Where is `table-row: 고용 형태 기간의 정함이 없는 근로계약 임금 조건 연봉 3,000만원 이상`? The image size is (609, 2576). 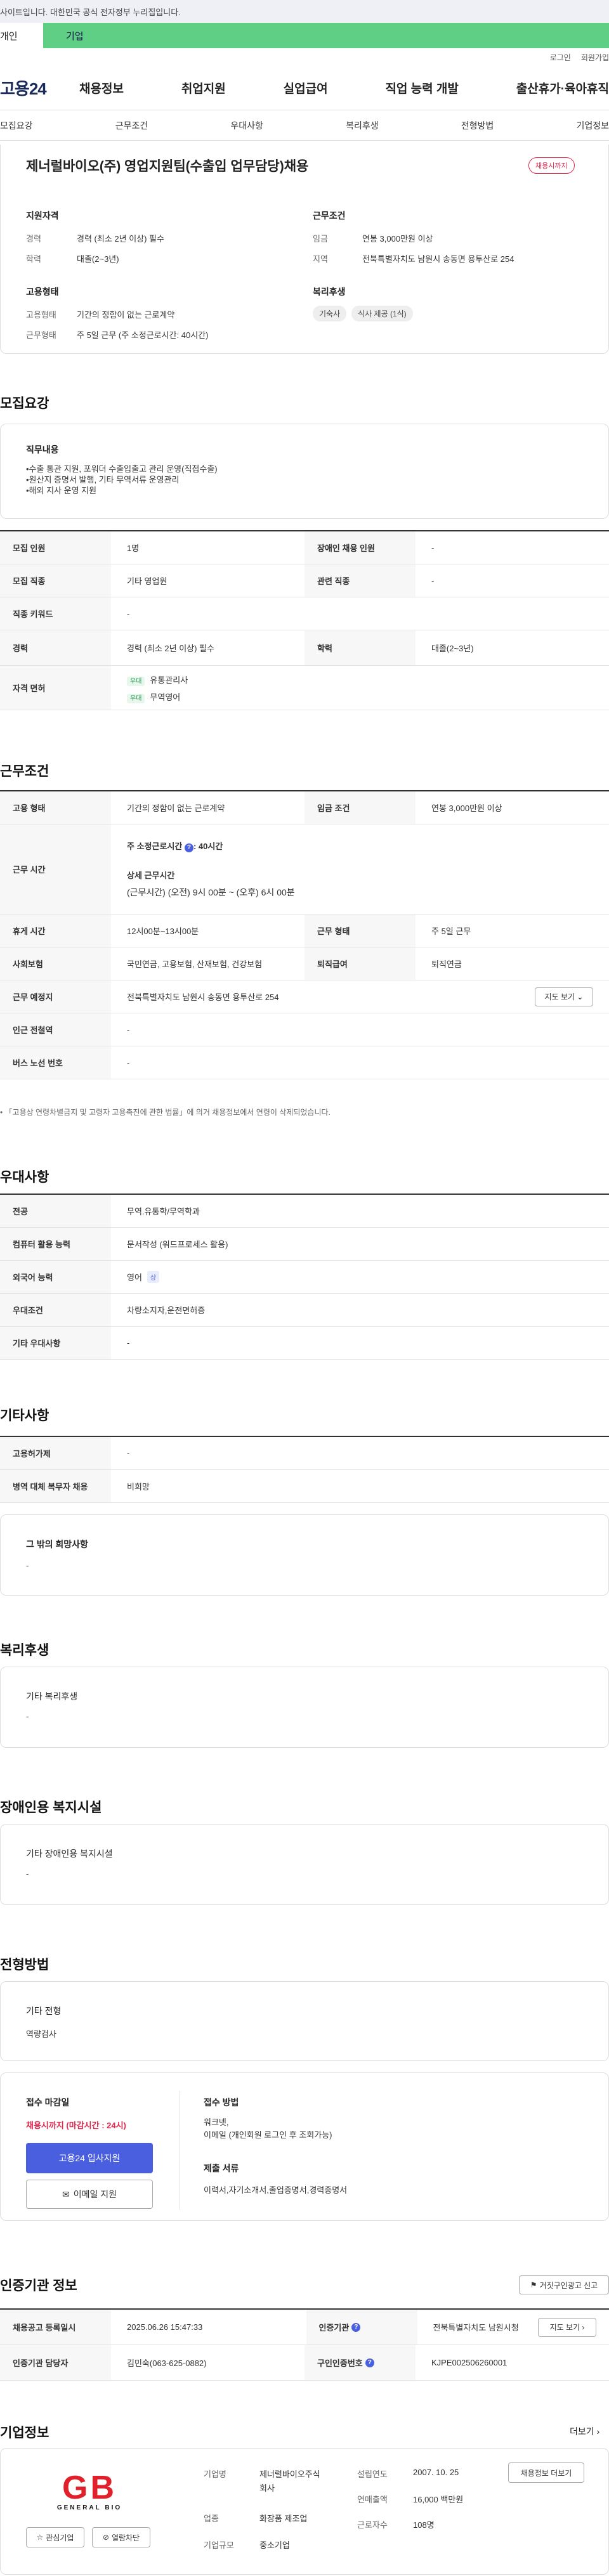 table-row: 고용 형태 기간의 정함이 없는 근로계약 임금 조건 연봉 3,000만원 이상 is located at coordinates (304, 808).